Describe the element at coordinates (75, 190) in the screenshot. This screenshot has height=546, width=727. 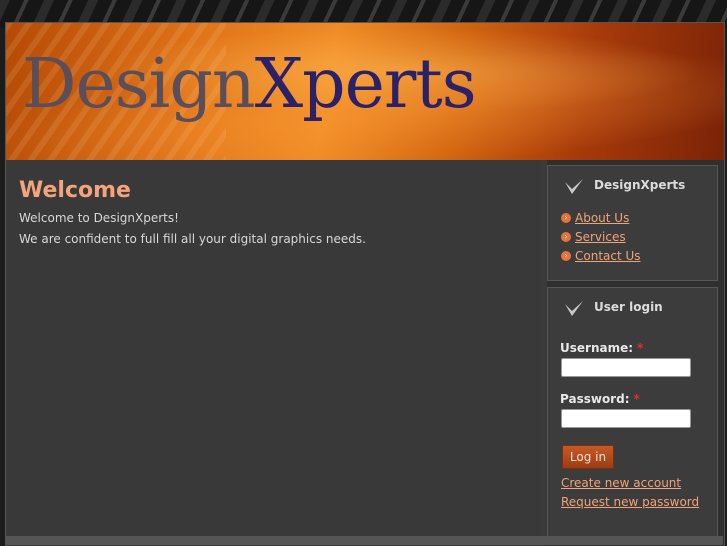
I see `page-title: Welcome` at that location.